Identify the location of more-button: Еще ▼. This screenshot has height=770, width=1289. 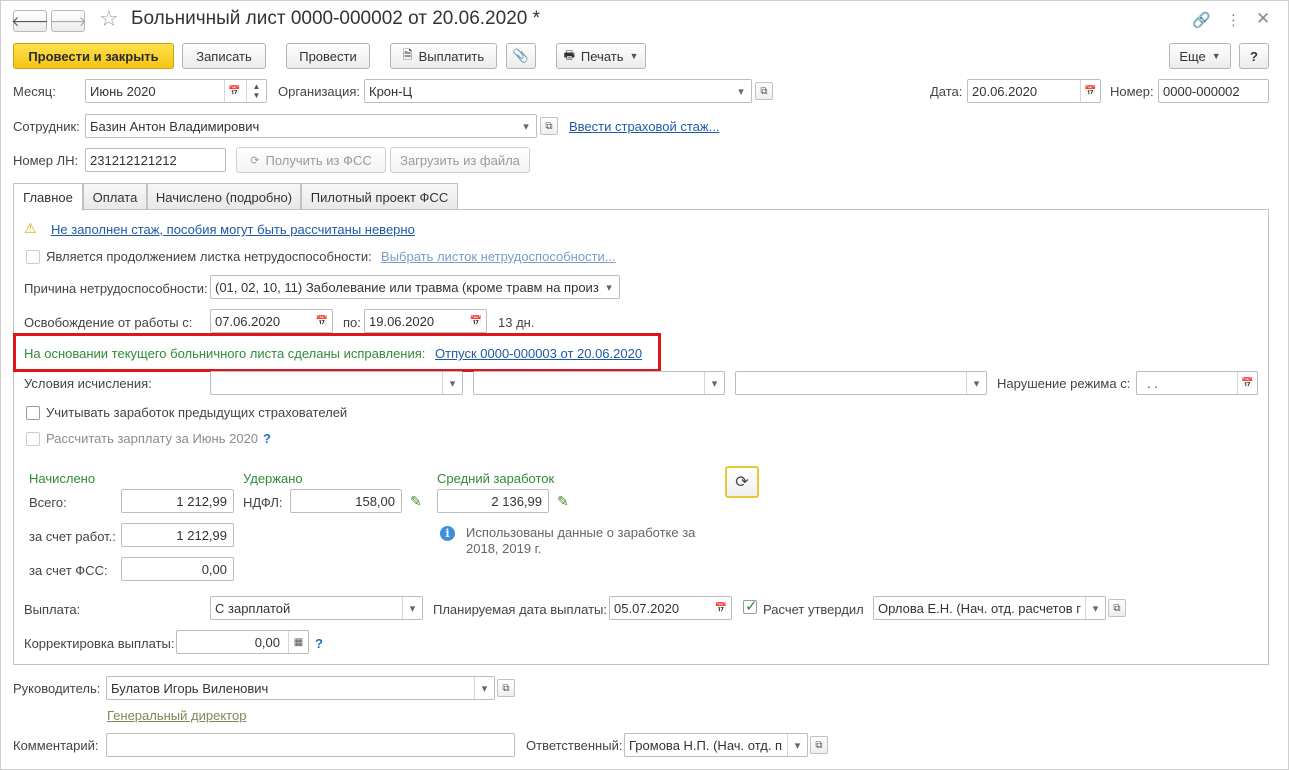
(1200, 56).